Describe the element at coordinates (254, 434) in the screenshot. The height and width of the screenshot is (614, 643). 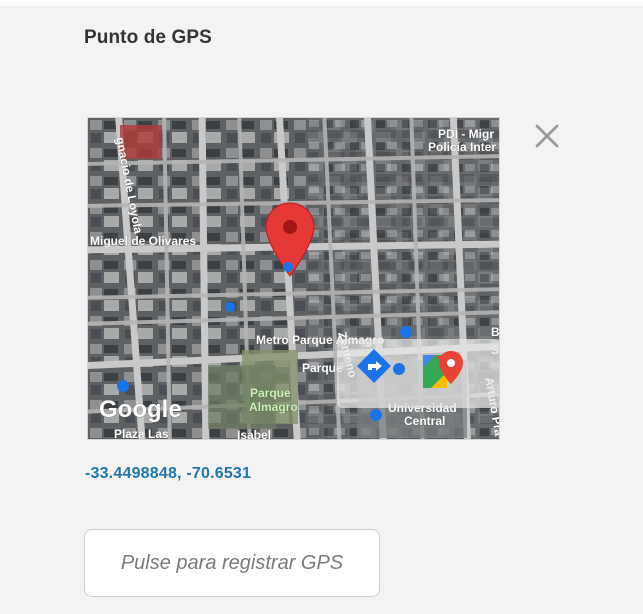
I see `street-label-5: Isabel` at that location.